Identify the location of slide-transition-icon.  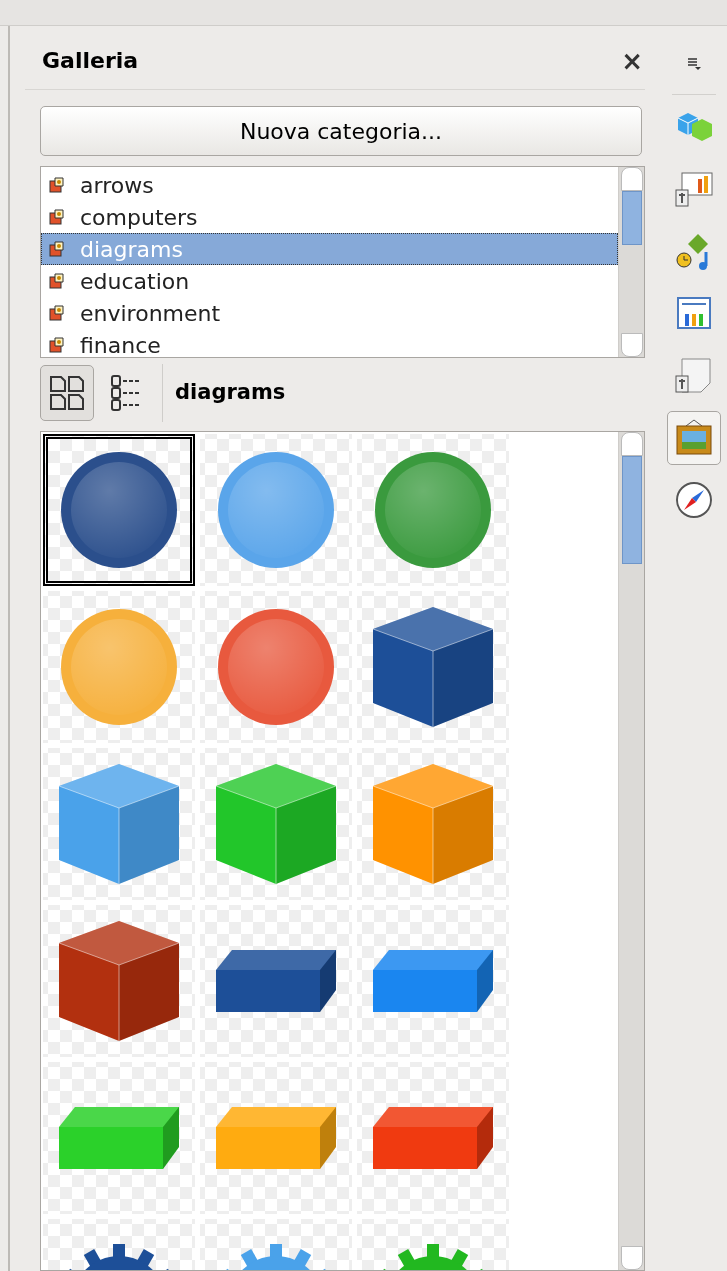
(693, 190).